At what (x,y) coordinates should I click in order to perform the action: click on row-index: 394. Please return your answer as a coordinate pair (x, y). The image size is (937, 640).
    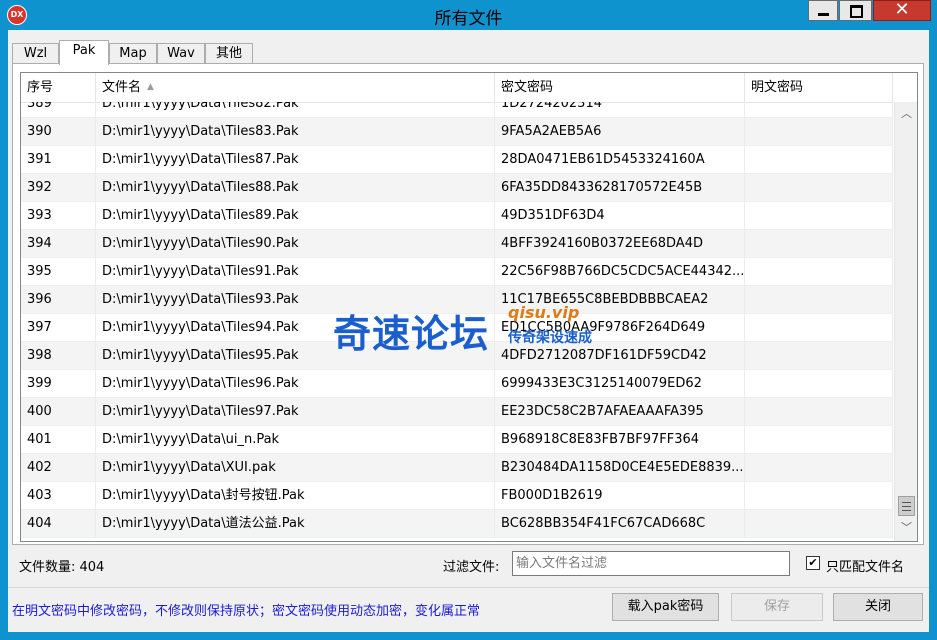
    Looking at the image, I should click on (58, 244).